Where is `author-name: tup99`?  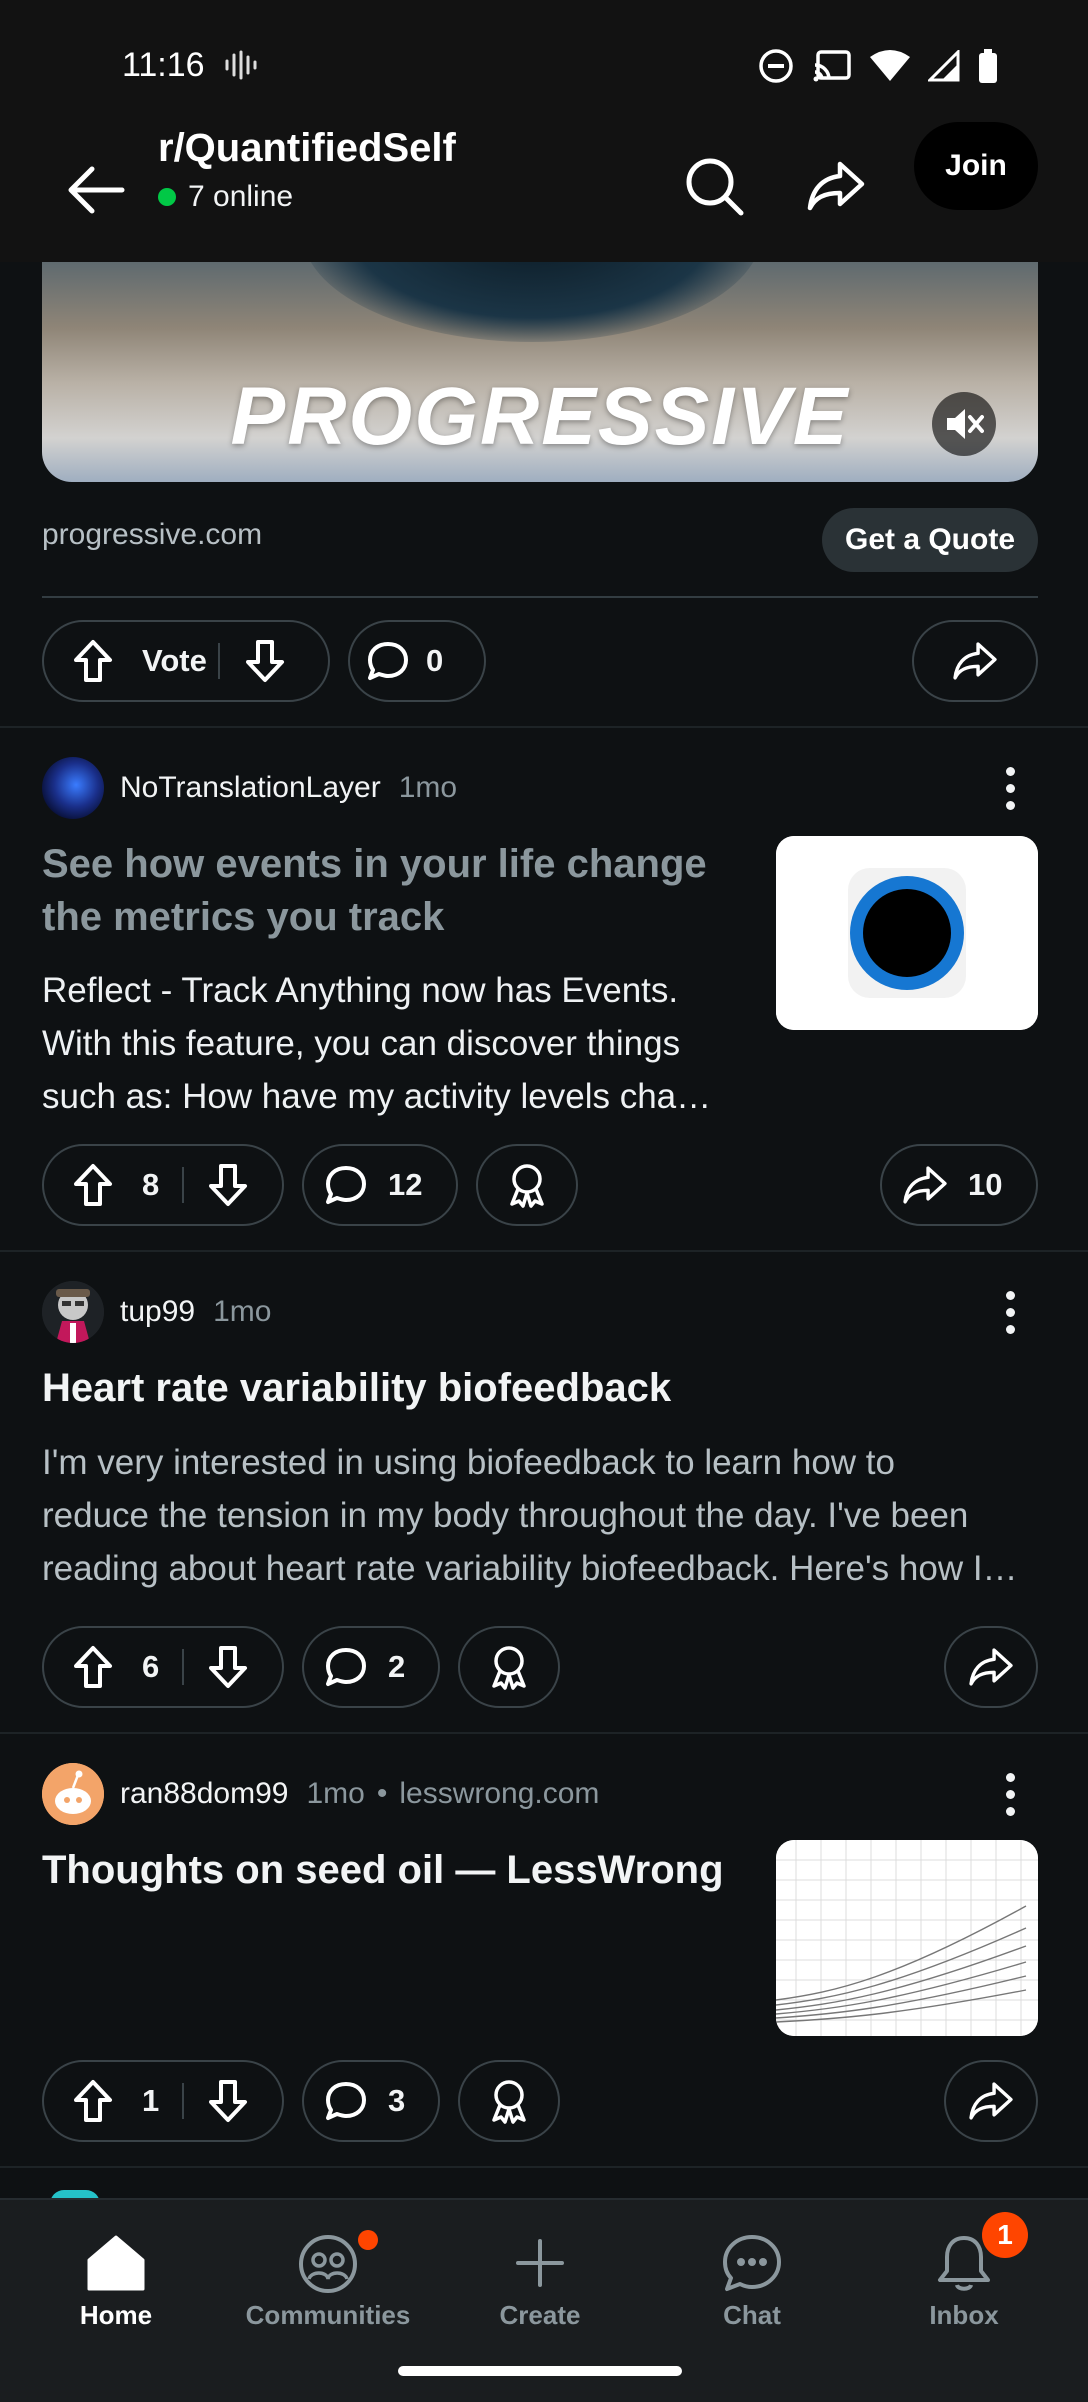 author-name: tup99 is located at coordinates (157, 1311).